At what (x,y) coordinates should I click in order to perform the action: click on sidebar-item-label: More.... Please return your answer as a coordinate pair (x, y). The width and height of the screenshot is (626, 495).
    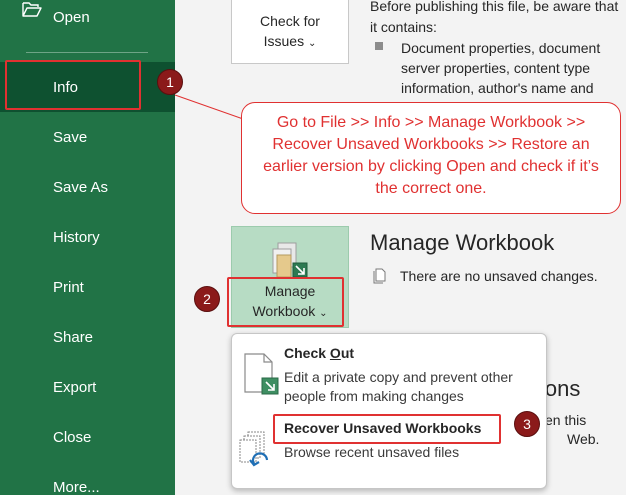
    Looking at the image, I should click on (76, 487).